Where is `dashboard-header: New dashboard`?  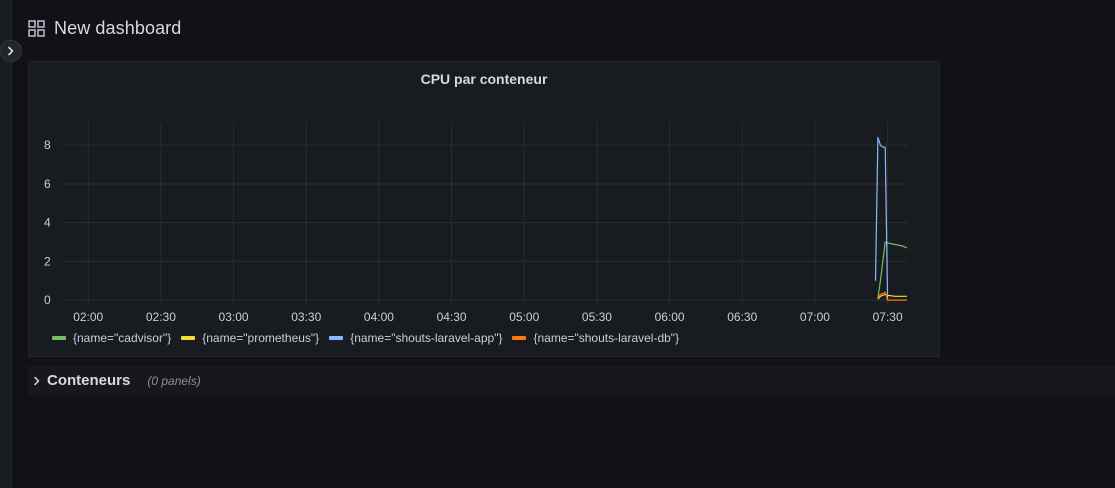
dashboard-header: New dashboard is located at coordinates (104, 28).